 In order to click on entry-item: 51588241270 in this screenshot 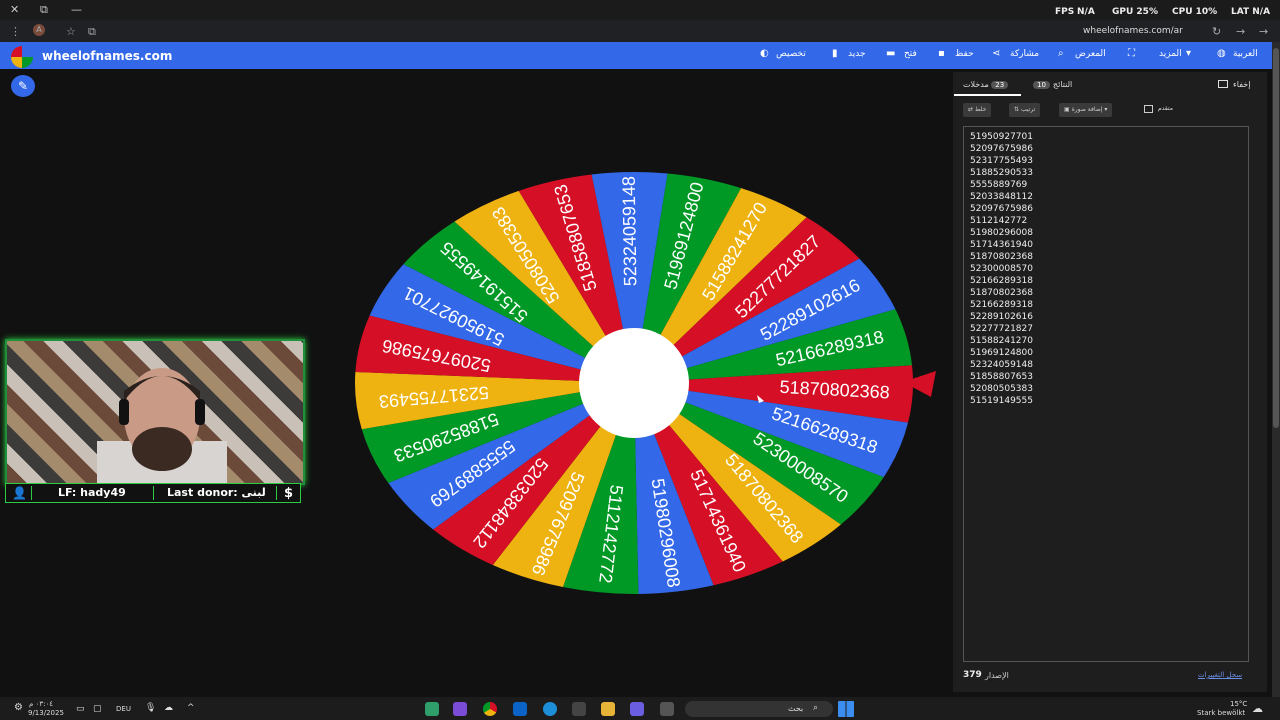, I will do `click(1001, 341)`.